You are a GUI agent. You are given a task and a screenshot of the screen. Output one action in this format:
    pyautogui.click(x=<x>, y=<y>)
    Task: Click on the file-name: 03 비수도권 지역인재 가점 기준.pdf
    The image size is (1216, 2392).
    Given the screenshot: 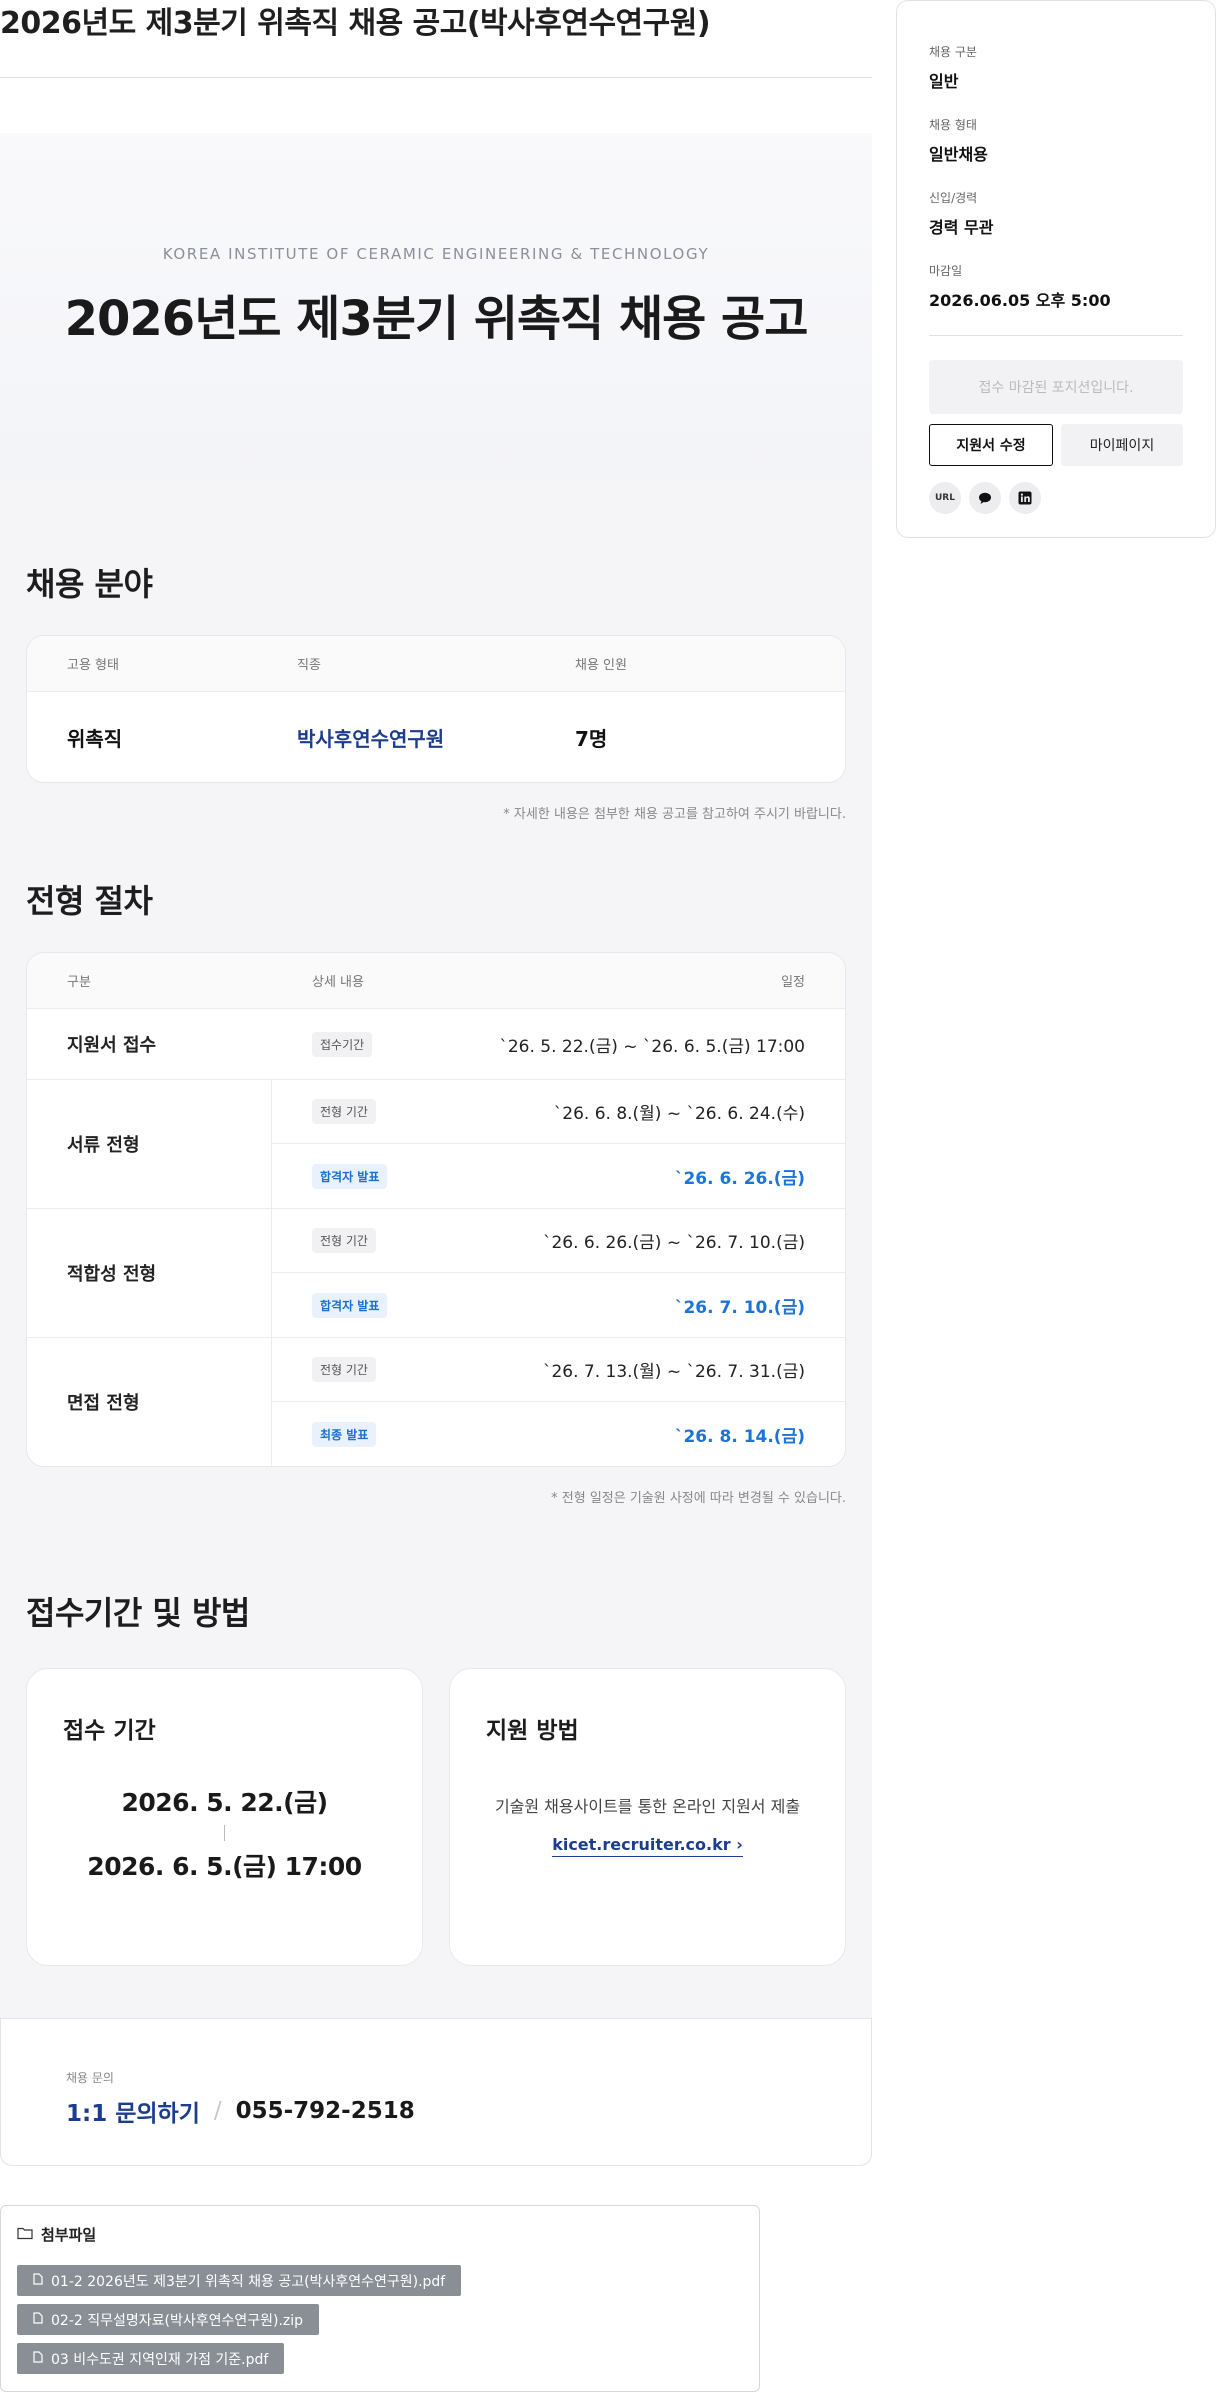 What is the action you would take?
    pyautogui.click(x=160, y=2359)
    